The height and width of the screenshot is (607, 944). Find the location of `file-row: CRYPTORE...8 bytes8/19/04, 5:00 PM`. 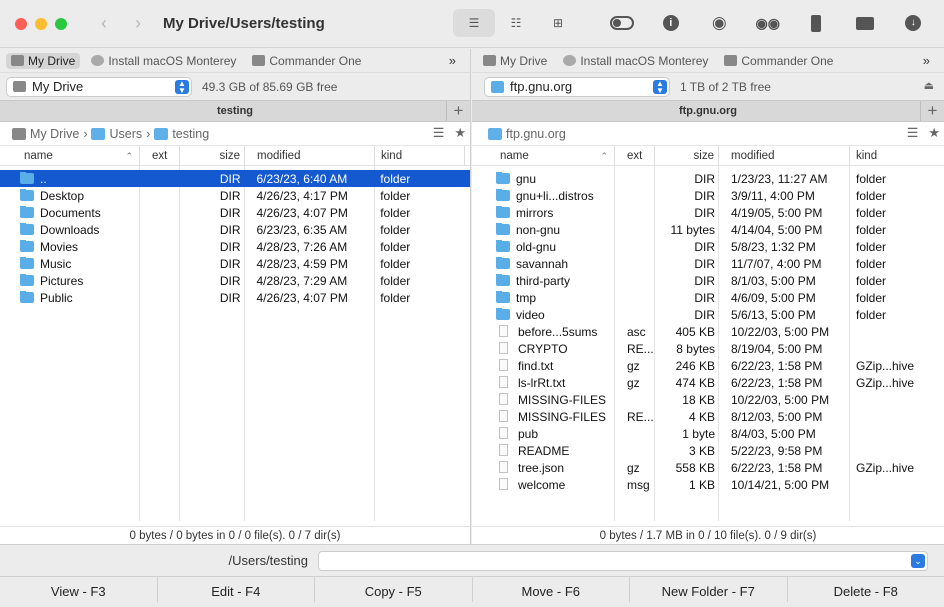

file-row: CRYPTORE...8 bytes8/19/04, 5:00 PM is located at coordinates (708, 348).